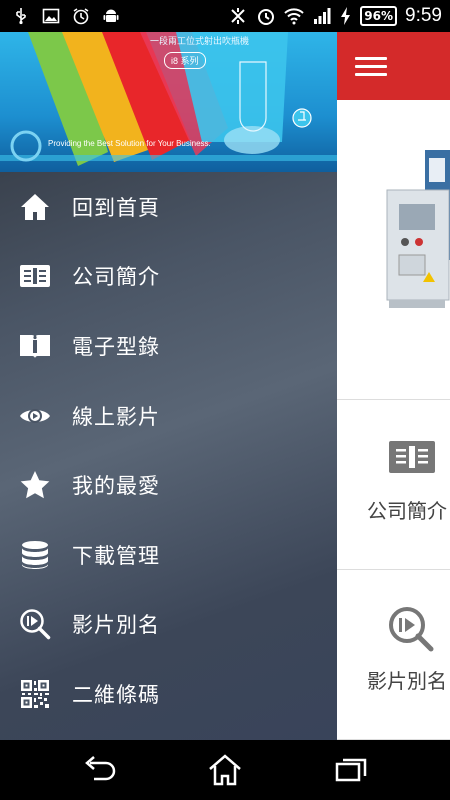 The width and height of the screenshot is (450, 800). What do you see at coordinates (351, 770) in the screenshot?
I see `recent-apps-button` at bounding box center [351, 770].